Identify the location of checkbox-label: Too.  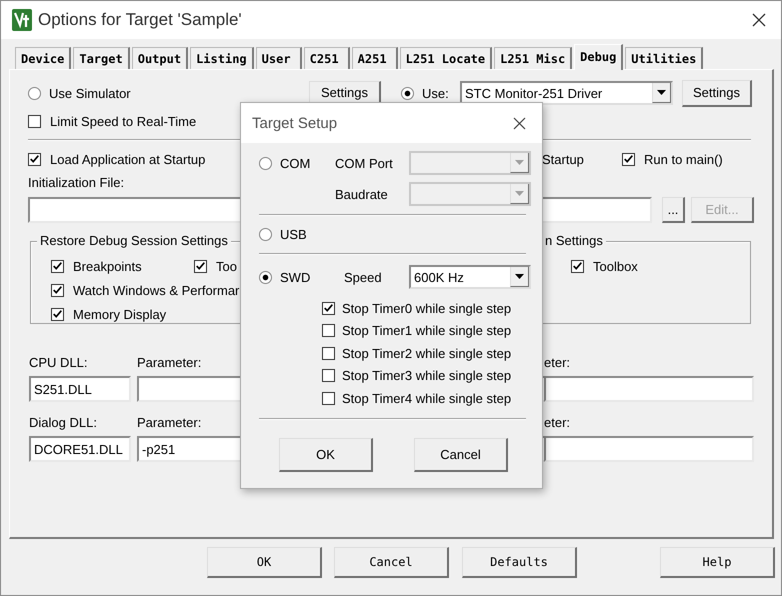
(226, 266).